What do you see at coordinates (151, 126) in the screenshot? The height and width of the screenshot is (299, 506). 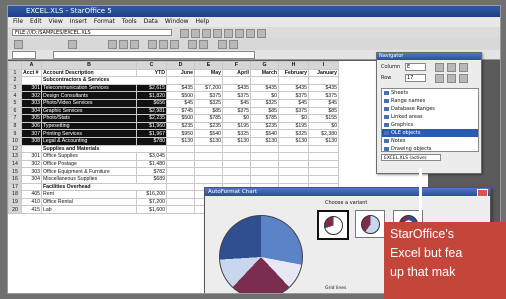 I see `ytd-cell: $1,960` at bounding box center [151, 126].